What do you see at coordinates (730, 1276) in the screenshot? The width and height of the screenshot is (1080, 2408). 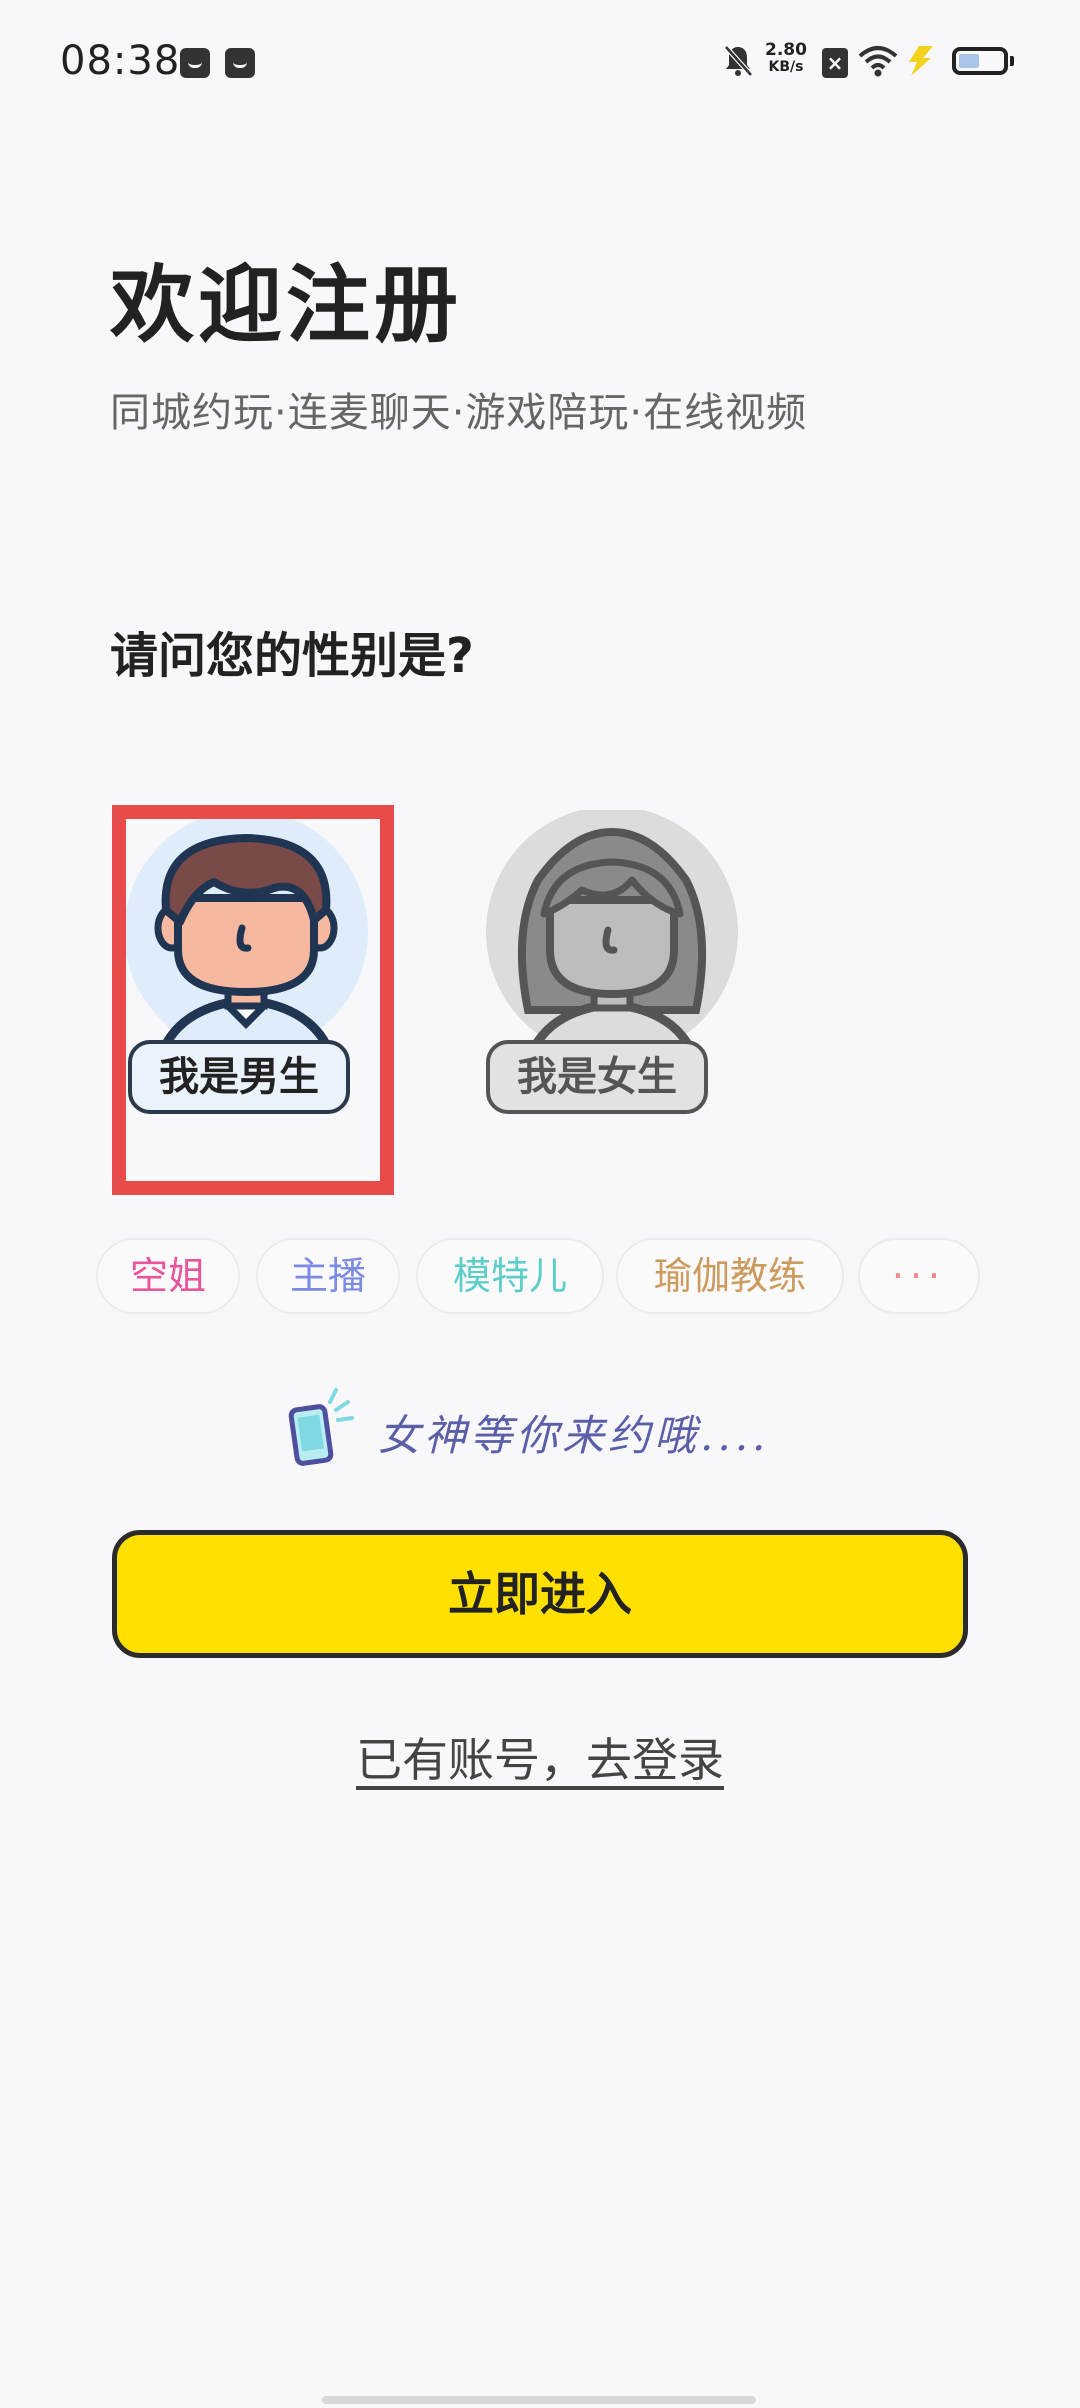 I see `tag-yoga-coach: 瑜伽教练` at bounding box center [730, 1276].